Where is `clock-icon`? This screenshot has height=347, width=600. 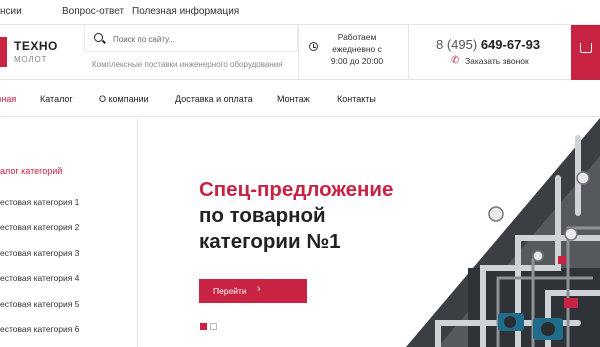
clock-icon is located at coordinates (313, 46).